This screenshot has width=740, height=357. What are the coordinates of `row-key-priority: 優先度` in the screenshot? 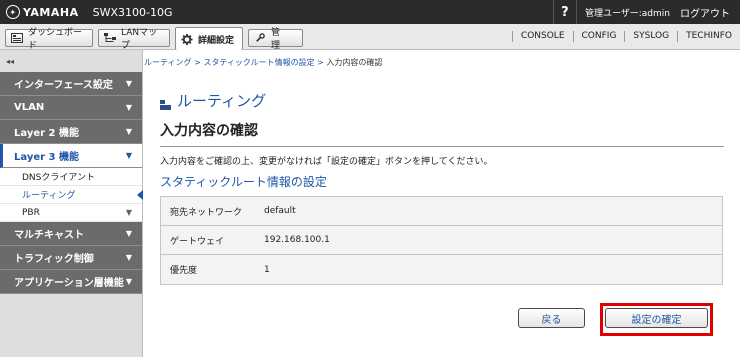 It's located at (184, 271).